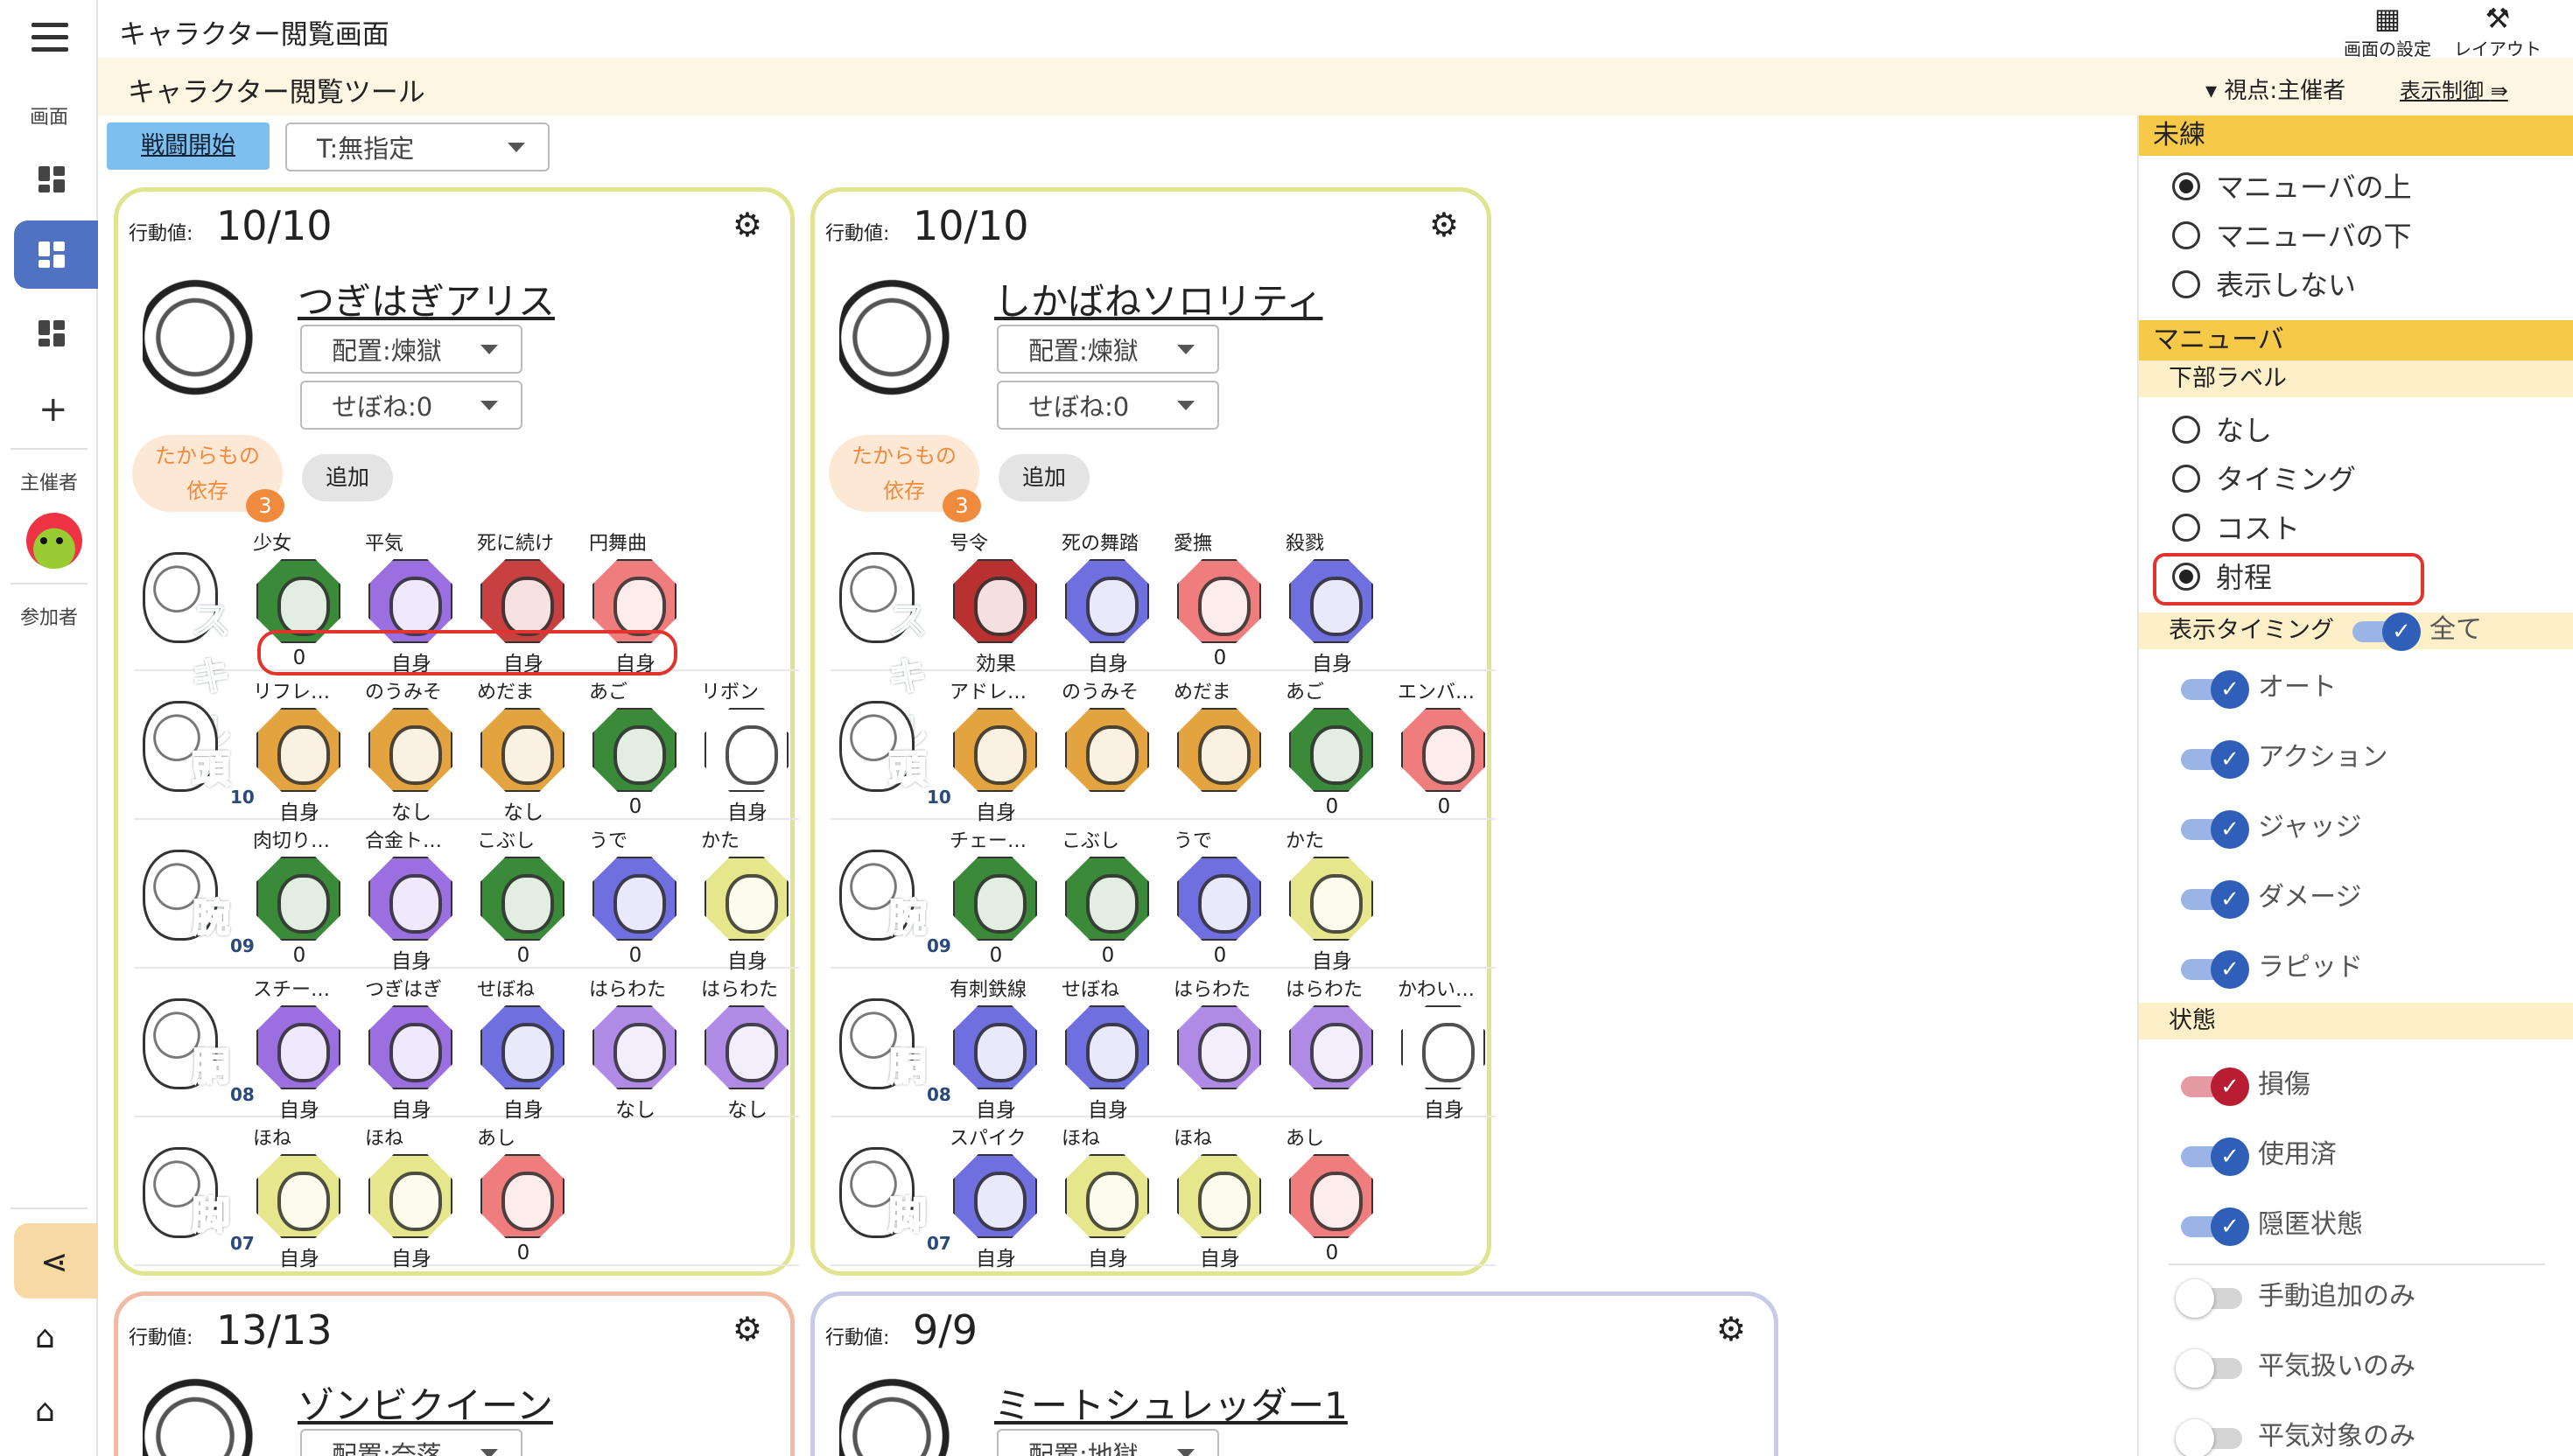 This screenshot has height=1456, width=2573. Describe the element at coordinates (45, 1411) in the screenshot. I see `home-icon: ⌂` at that location.